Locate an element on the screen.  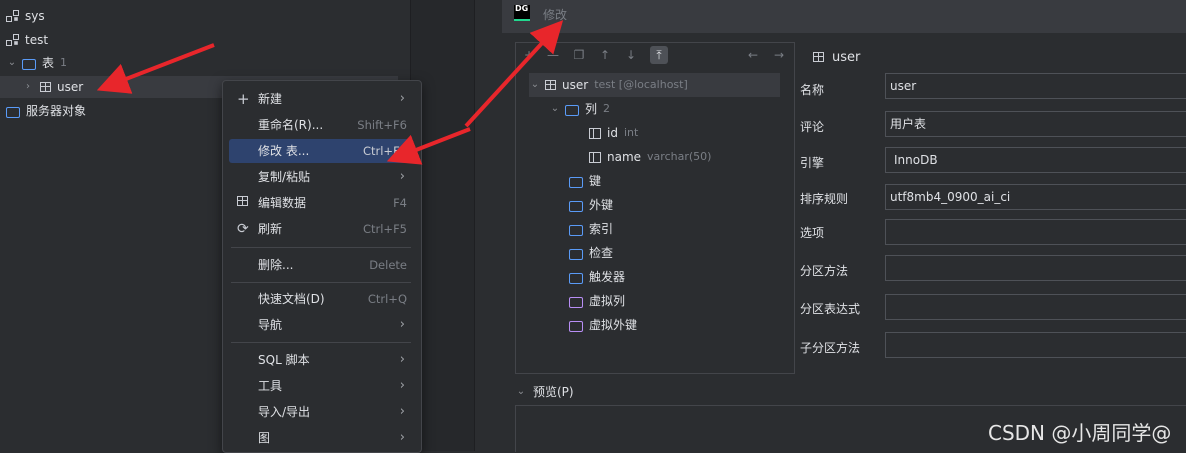
tree-item-test: test is located at coordinates (27, 40).